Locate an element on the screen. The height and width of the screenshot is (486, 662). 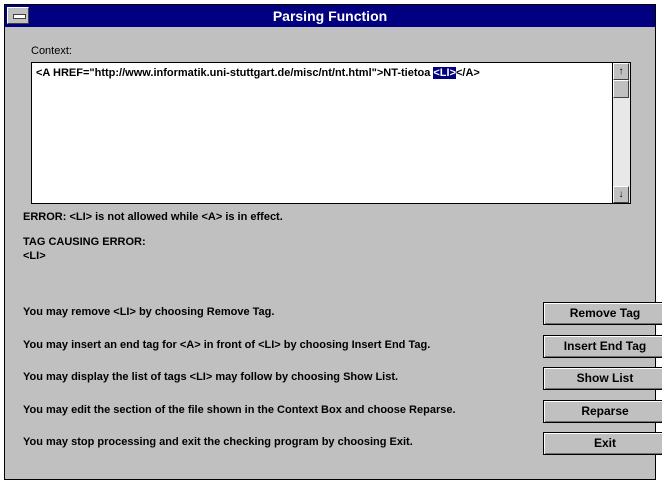
arrow-down-icon: ↓ is located at coordinates (621, 194).